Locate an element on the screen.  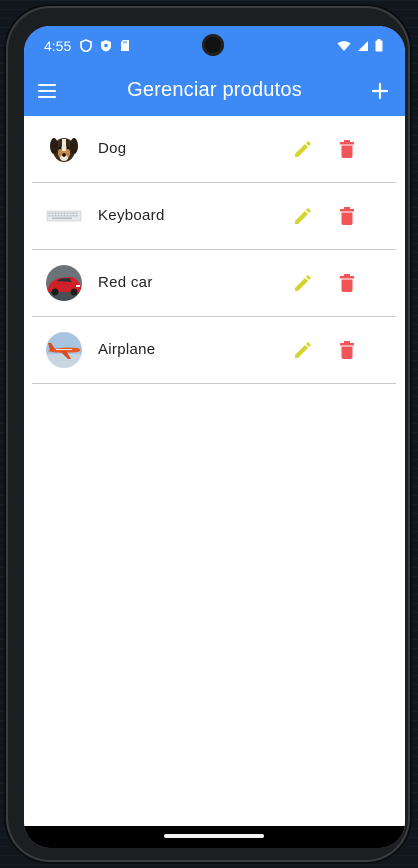
airplane-thumbnail is located at coordinates (64, 350).